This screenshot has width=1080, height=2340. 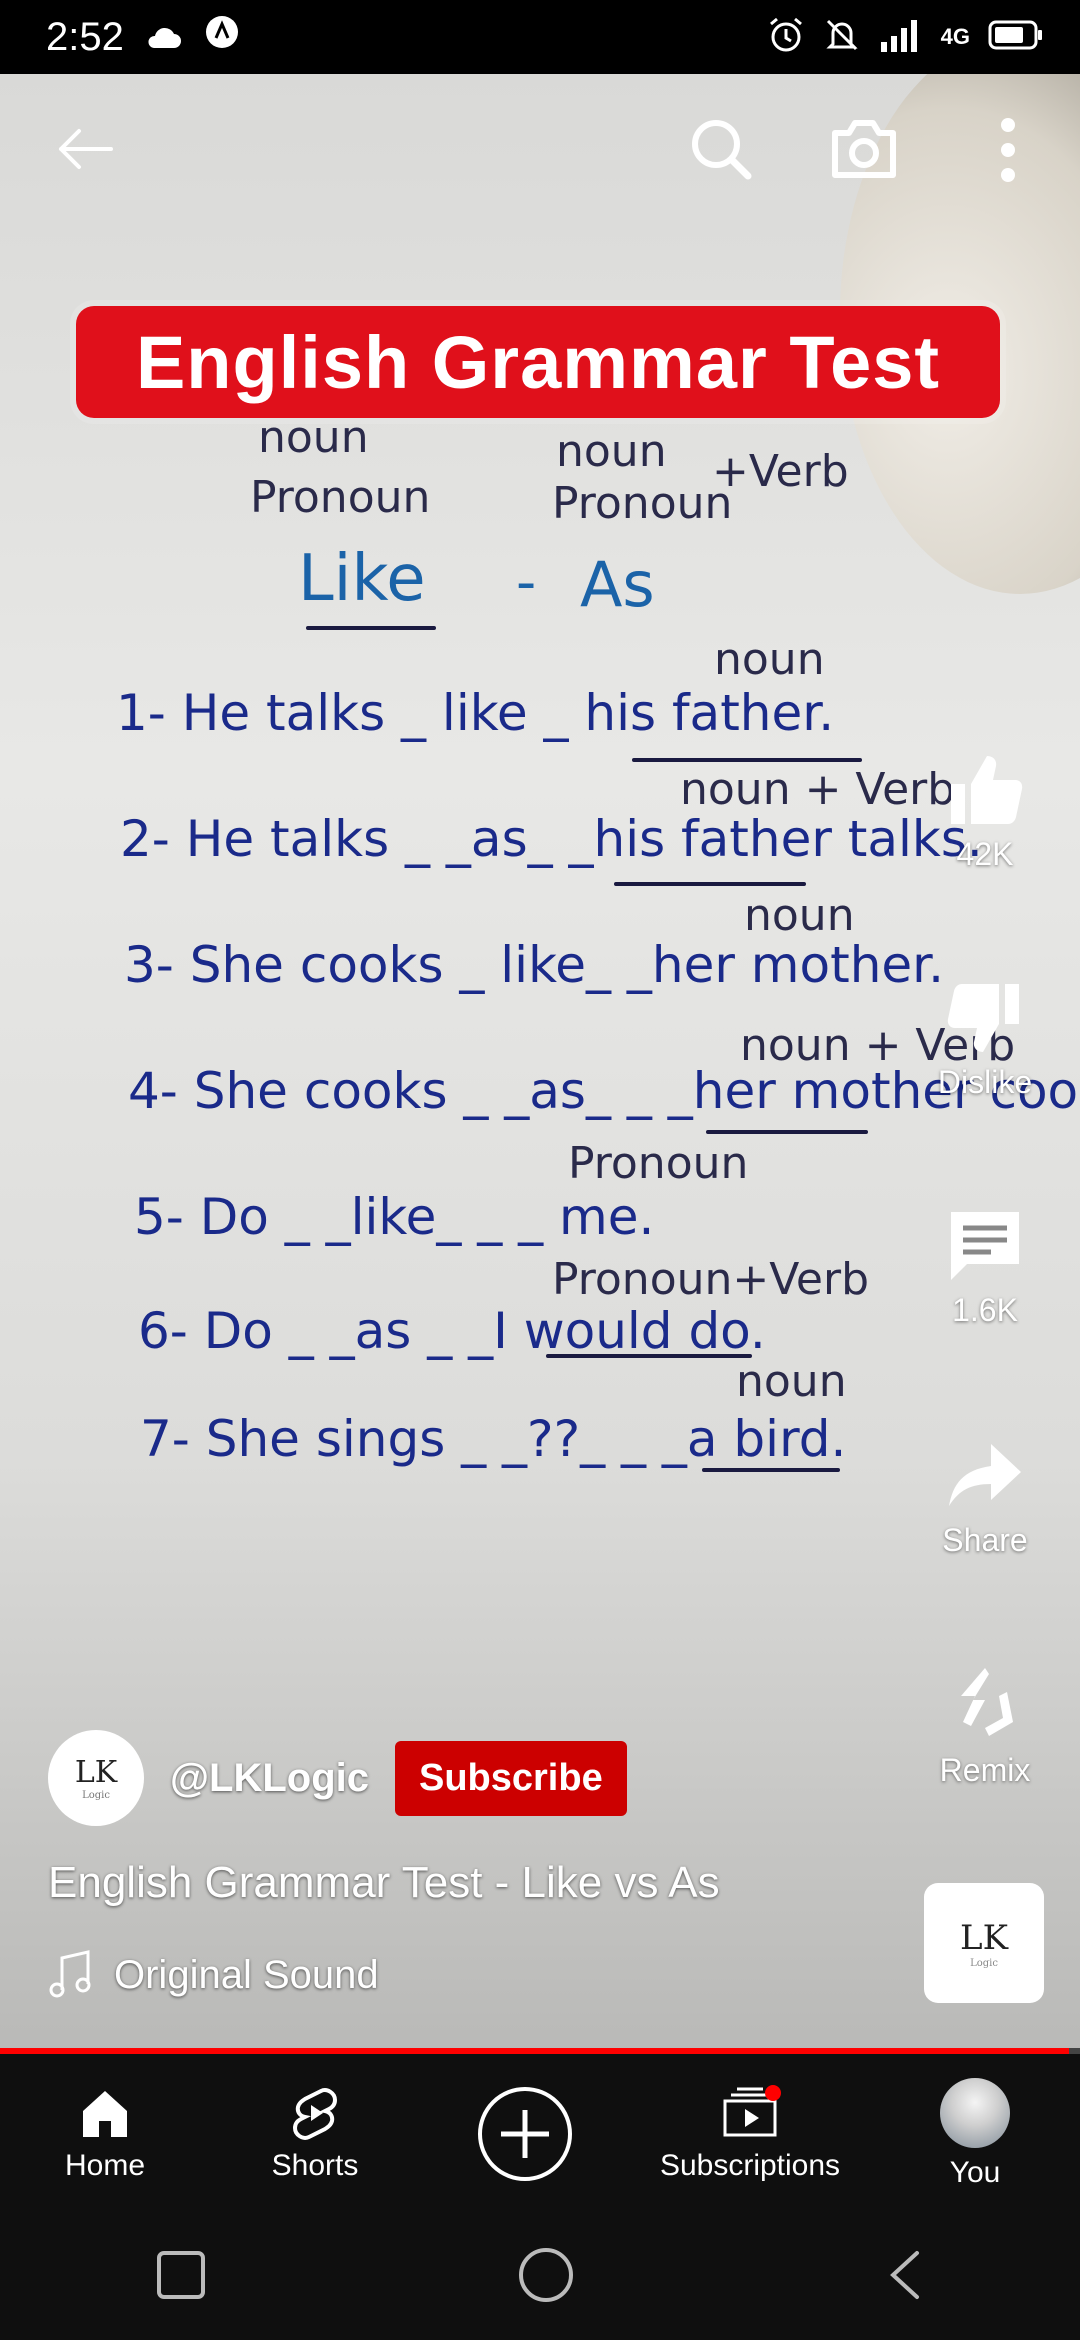 I want to click on channel-avatar-sub: Logic, so click(x=96, y=1795).